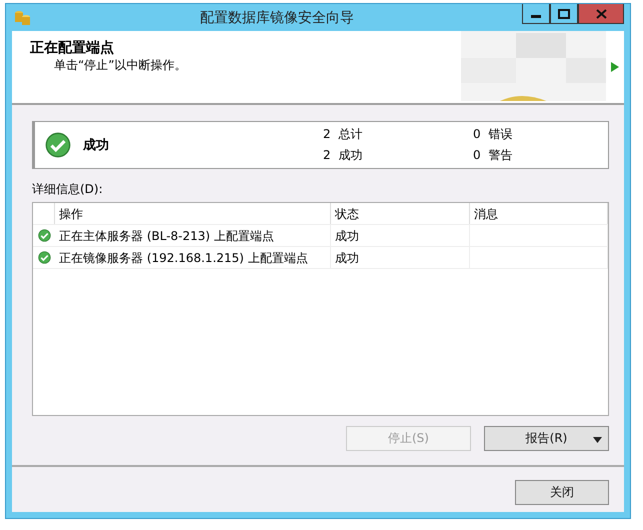  What do you see at coordinates (539, 213) in the screenshot?
I see `column-header: 消息` at bounding box center [539, 213].